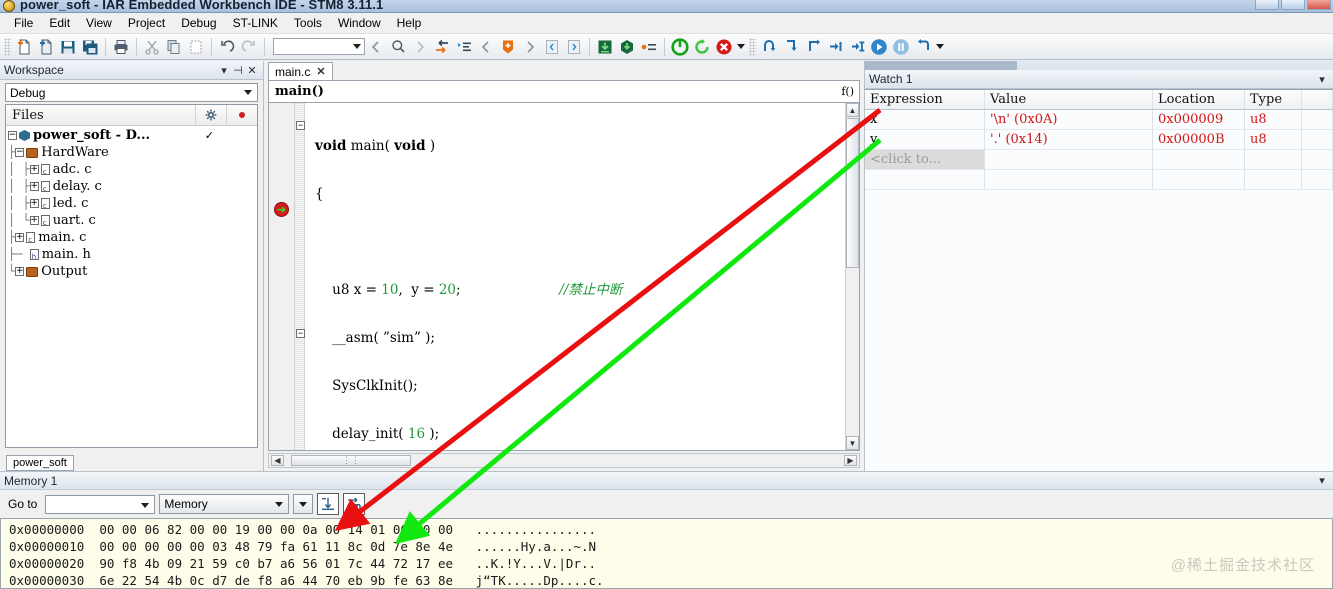 The width and height of the screenshot is (1333, 589). Describe the element at coordinates (925, 139) in the screenshot. I see `watch-expression: y` at that location.